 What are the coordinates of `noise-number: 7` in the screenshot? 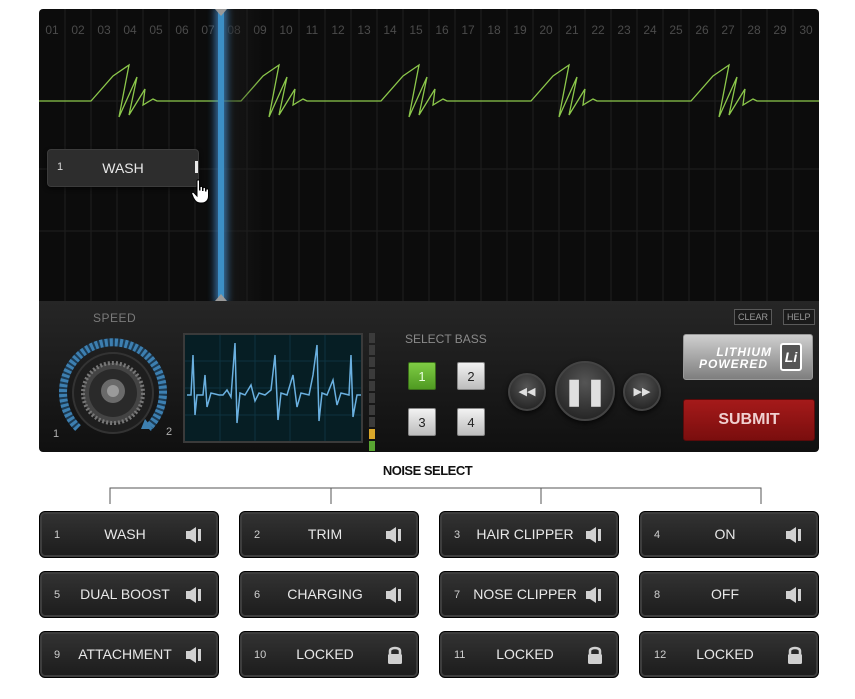 It's located at (457, 595).